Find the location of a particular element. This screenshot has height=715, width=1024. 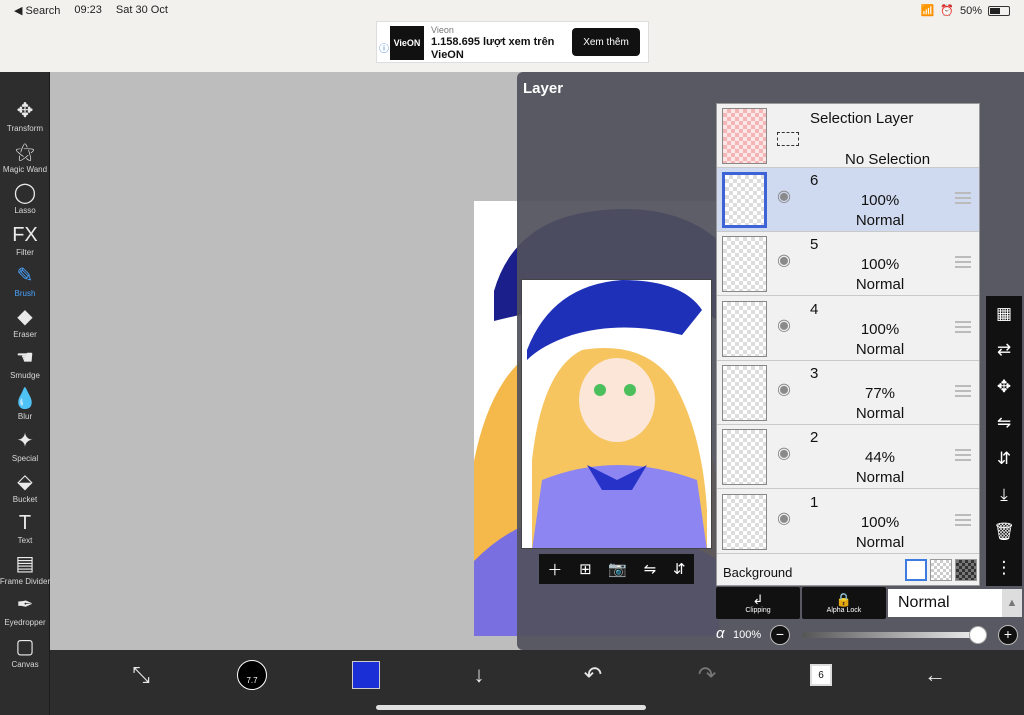

back-arrow-icon: ← is located at coordinates (935, 675).